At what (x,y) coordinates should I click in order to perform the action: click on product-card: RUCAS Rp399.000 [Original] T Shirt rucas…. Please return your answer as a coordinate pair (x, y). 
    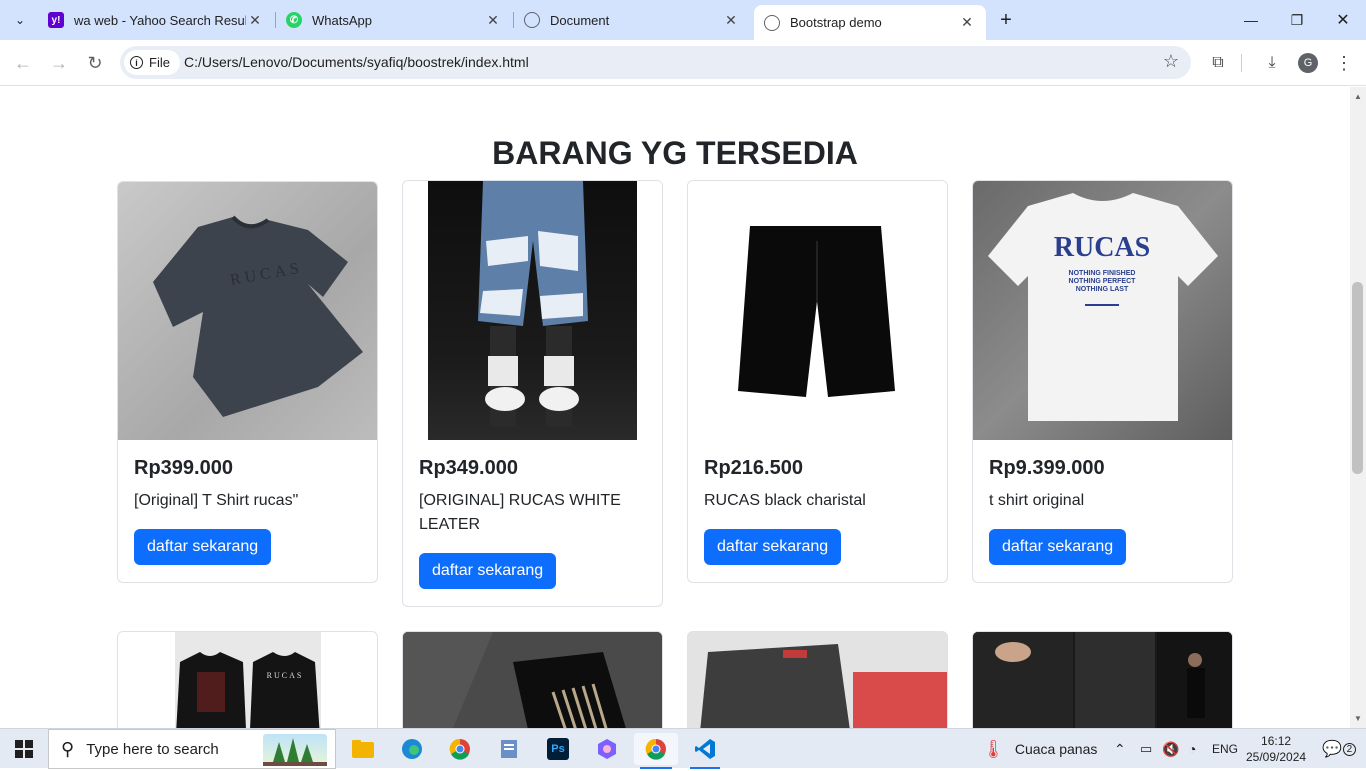
    Looking at the image, I should click on (247, 382).